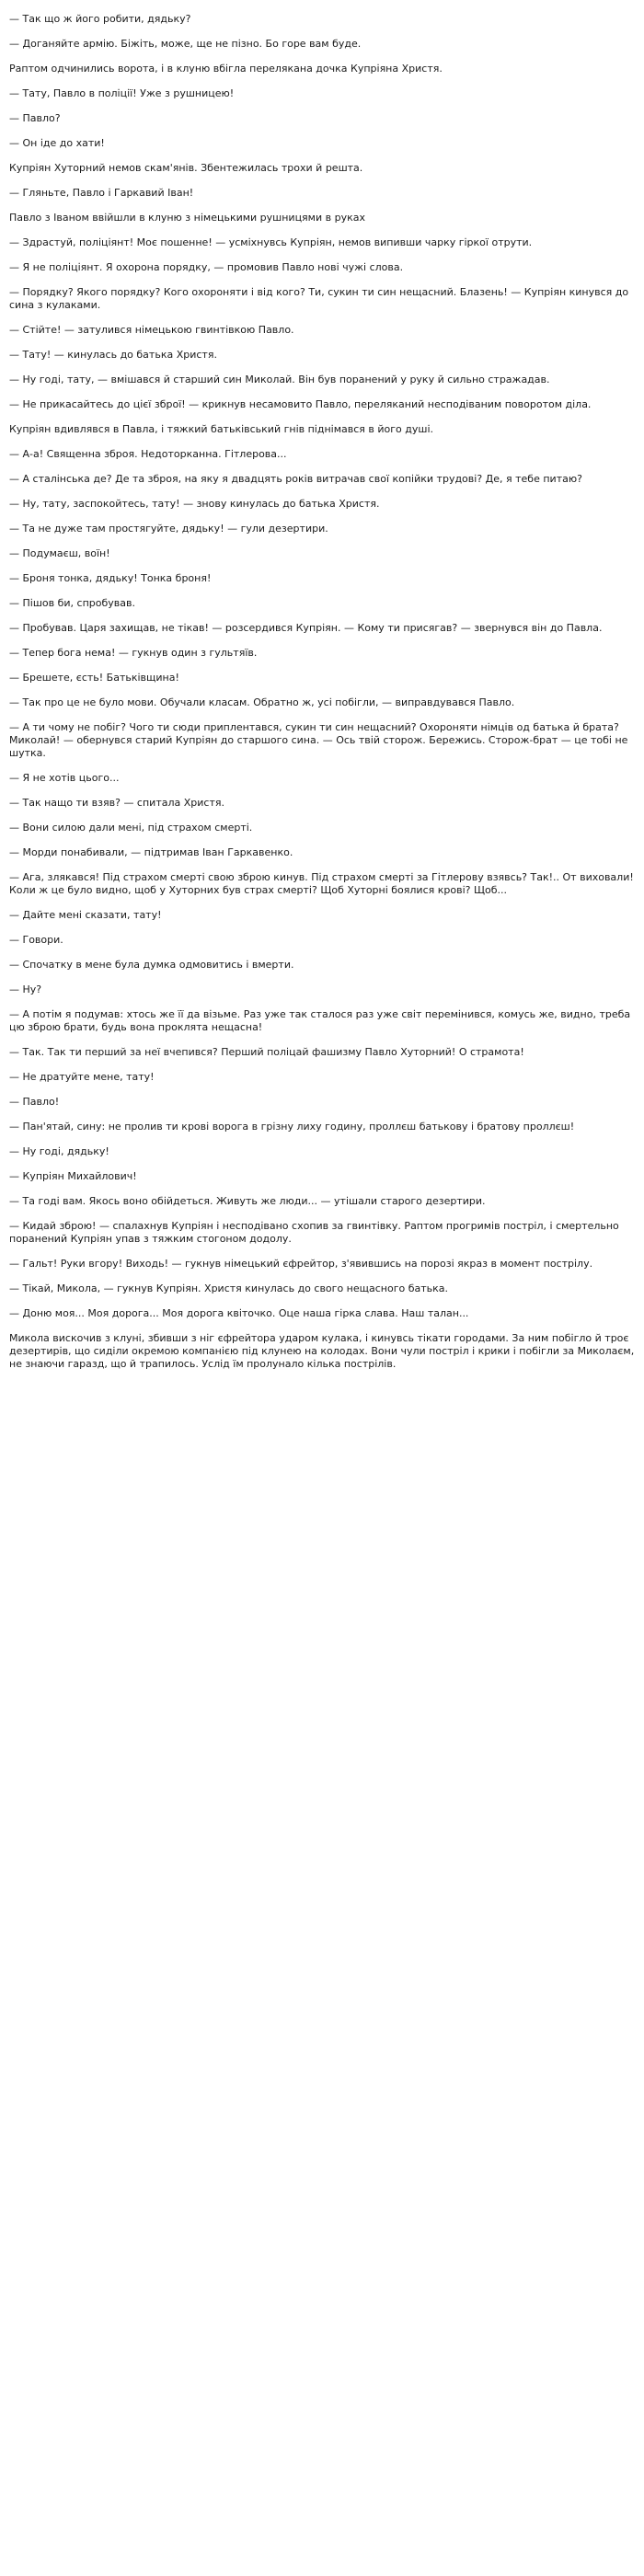 This screenshot has height=2576, width=644. I want to click on paragraph: — Он іде до хати!, so click(57, 143).